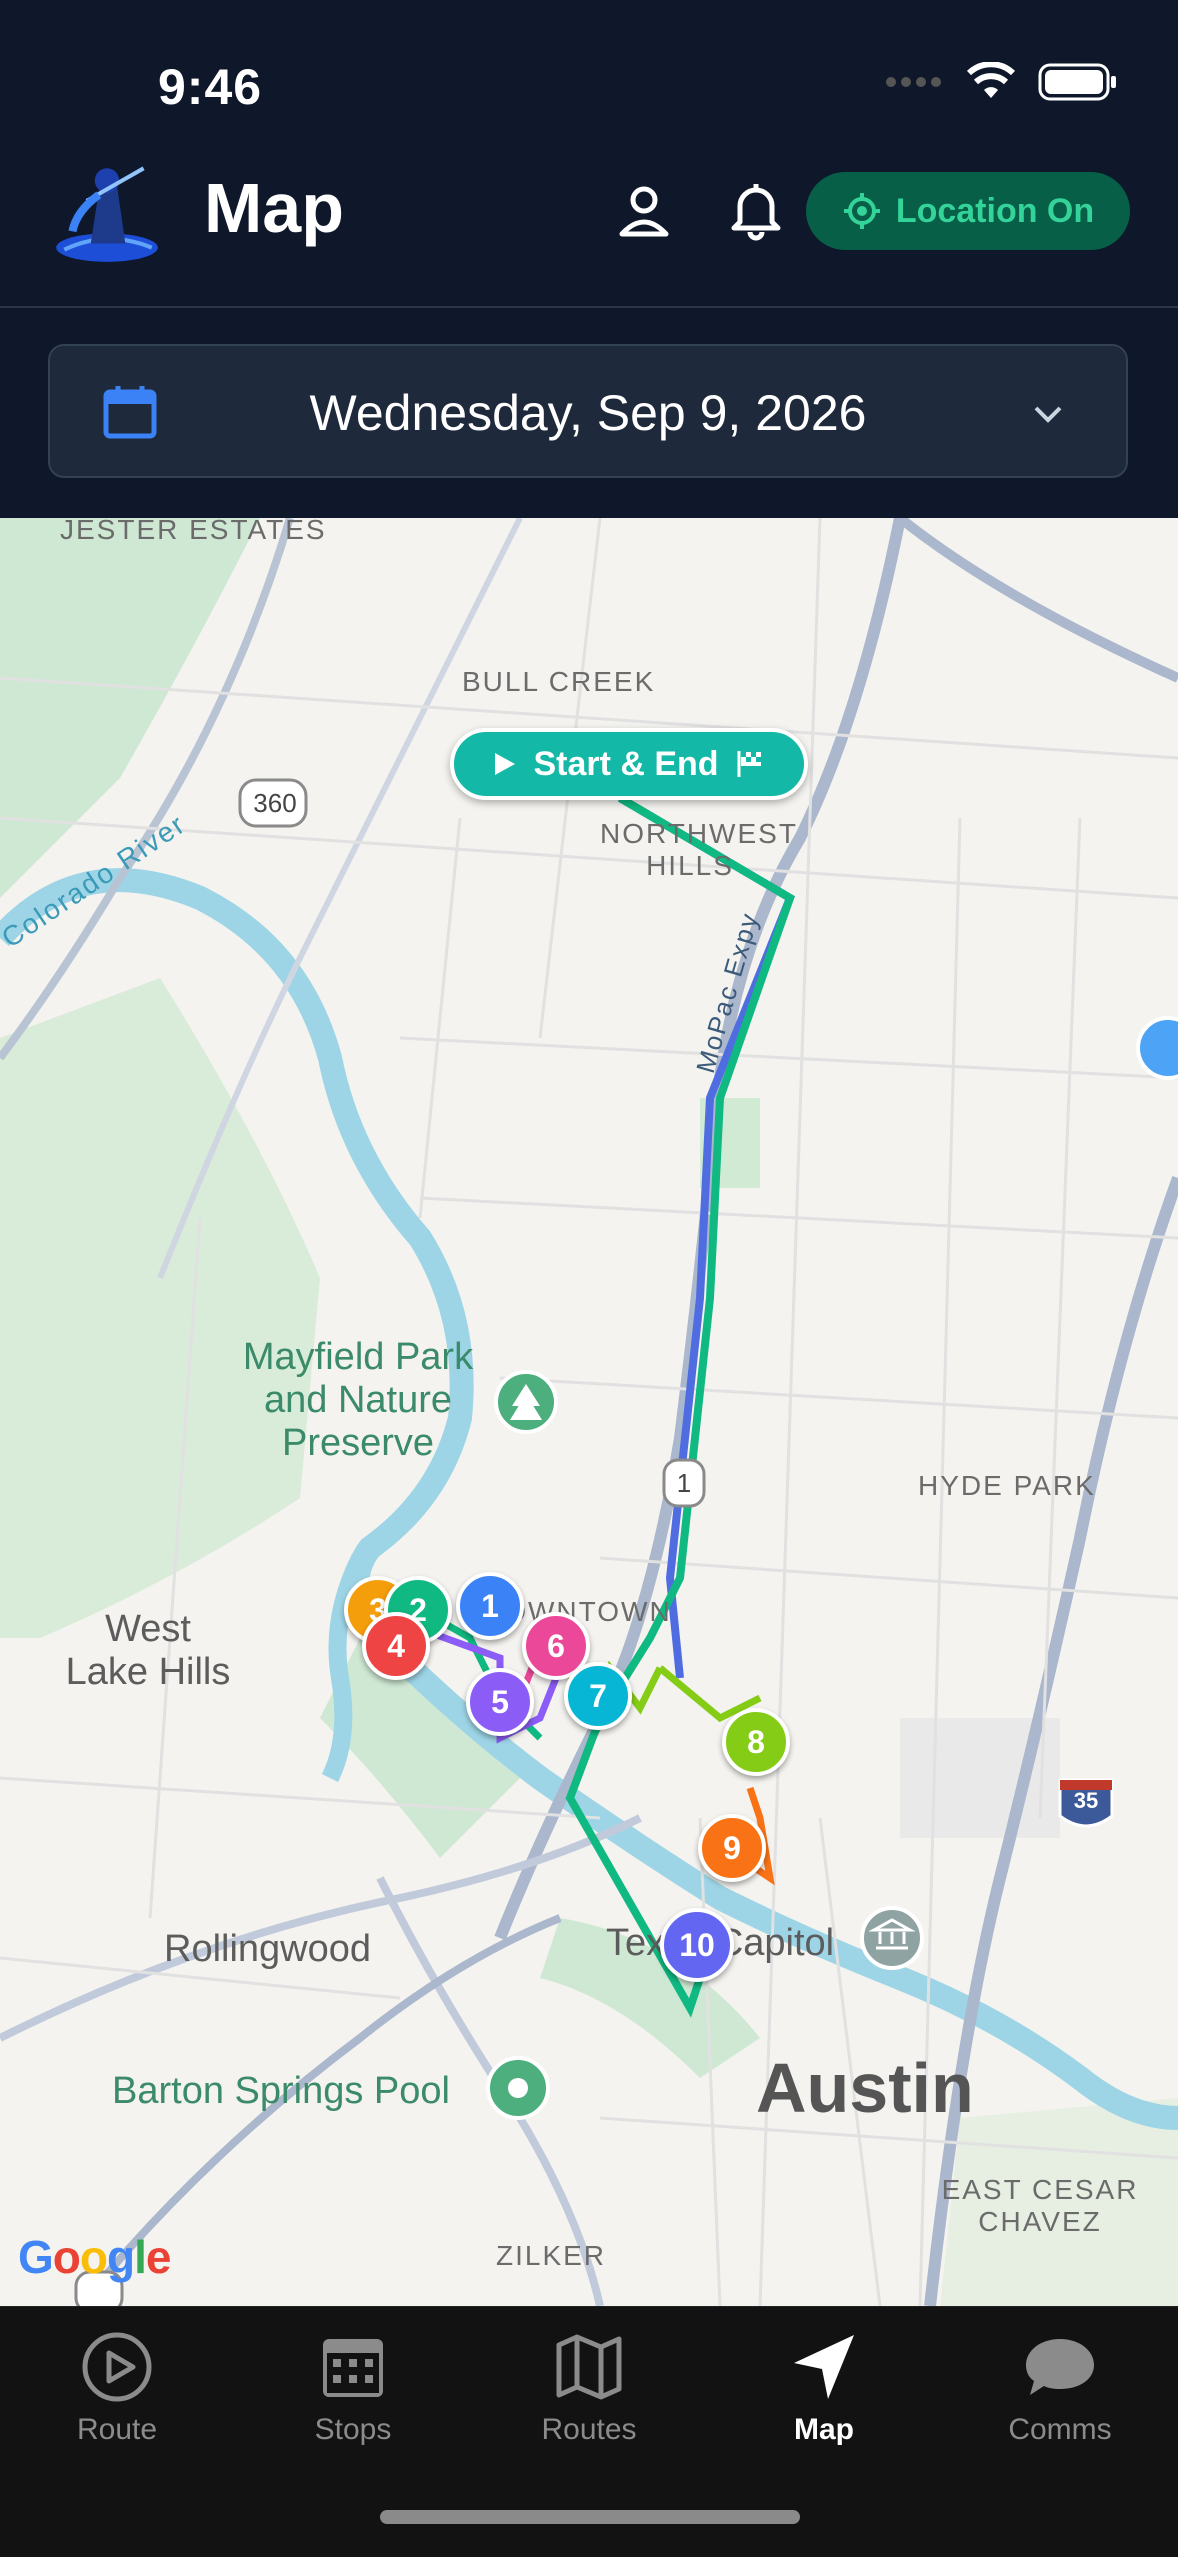 The width and height of the screenshot is (1178, 2557). I want to click on app-header: Map Location On, so click(589, 229).